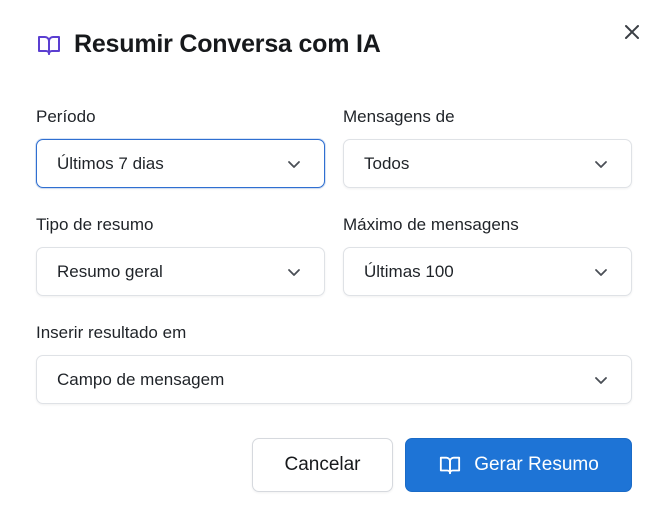 Image resolution: width=664 pixels, height=524 pixels. I want to click on close-button, so click(632, 34).